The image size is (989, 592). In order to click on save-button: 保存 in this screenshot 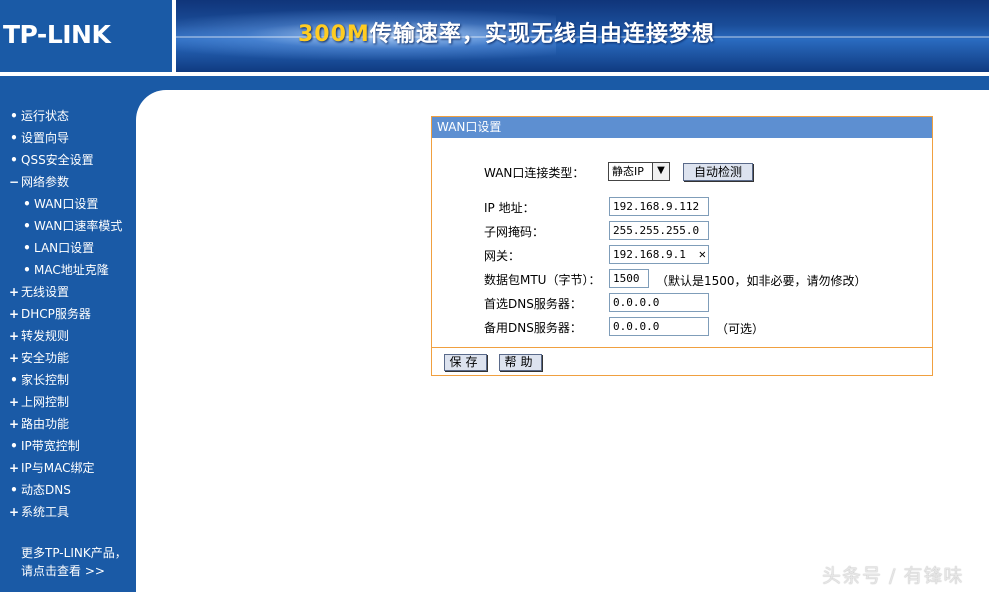, I will do `click(465, 362)`.